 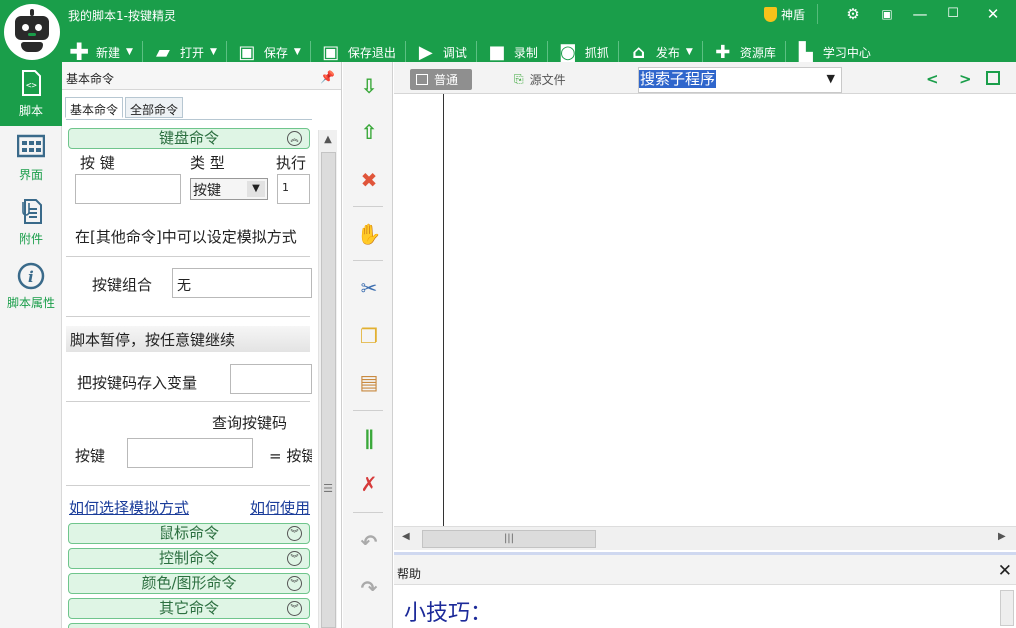 What do you see at coordinates (422, 79) in the screenshot?
I see `normal-view-icon` at bounding box center [422, 79].